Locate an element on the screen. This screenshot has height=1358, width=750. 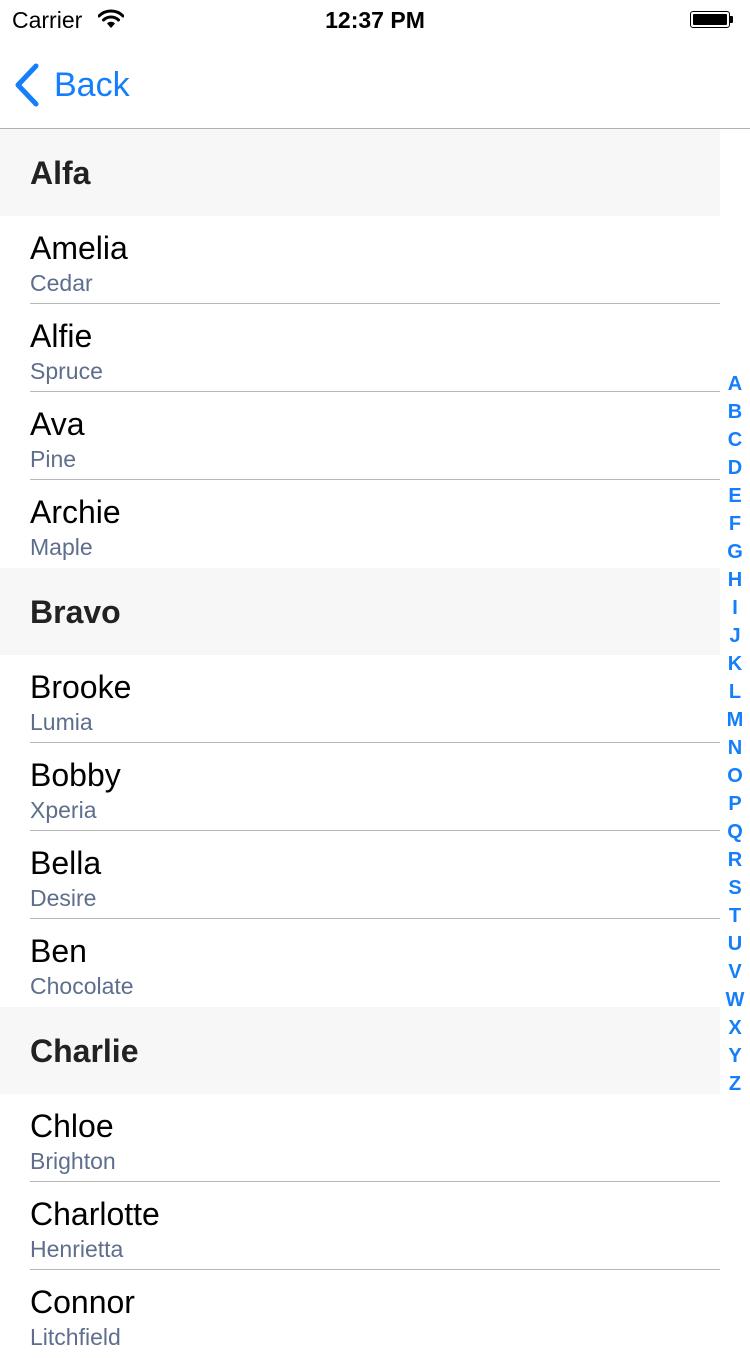
table-row: Bella Desire is located at coordinates (360, 875).